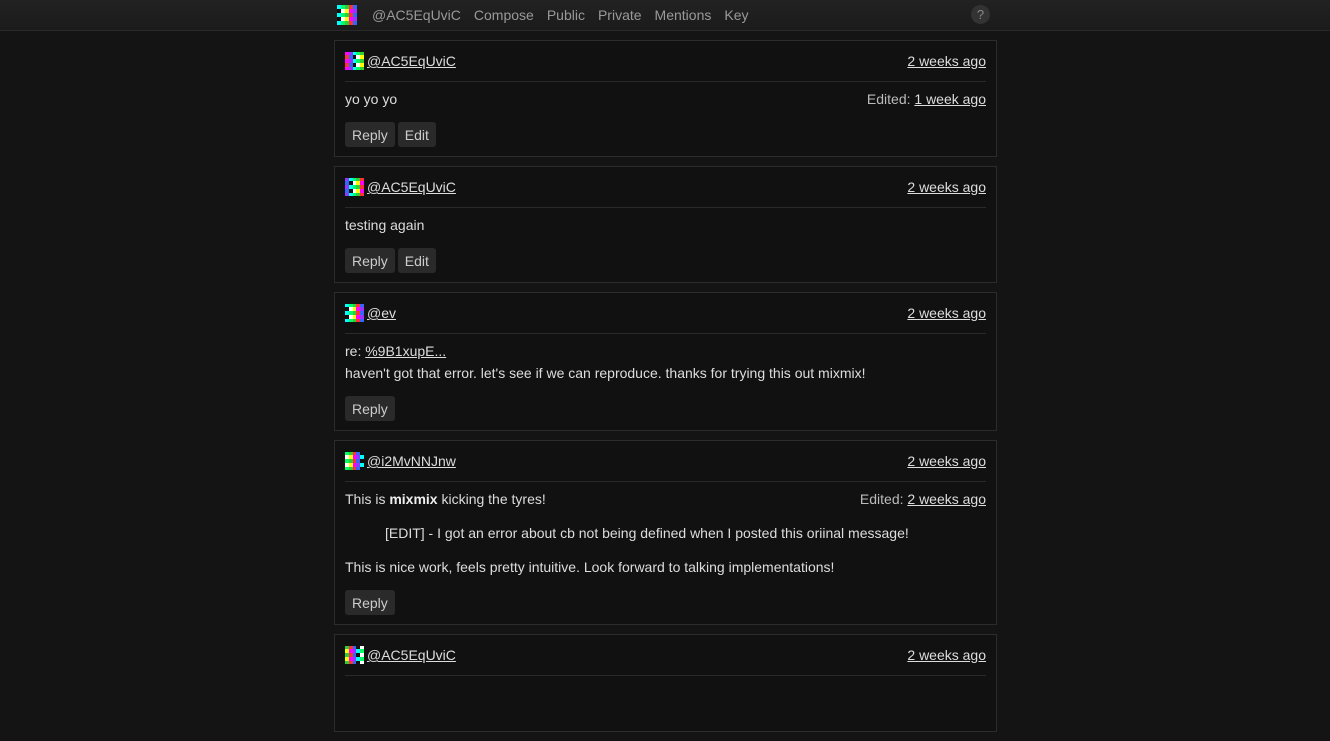 This screenshot has width=1330, height=741. What do you see at coordinates (665, 699) in the screenshot?
I see `message-body` at bounding box center [665, 699].